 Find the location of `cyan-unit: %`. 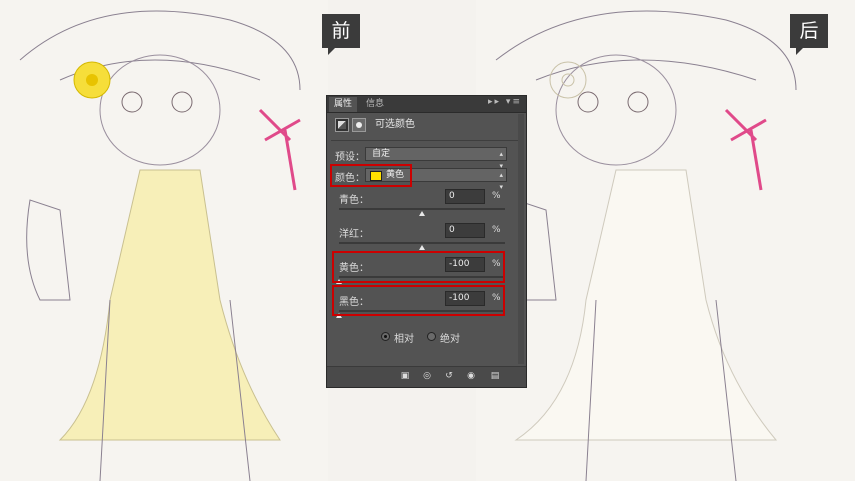

cyan-unit: % is located at coordinates (496, 196).